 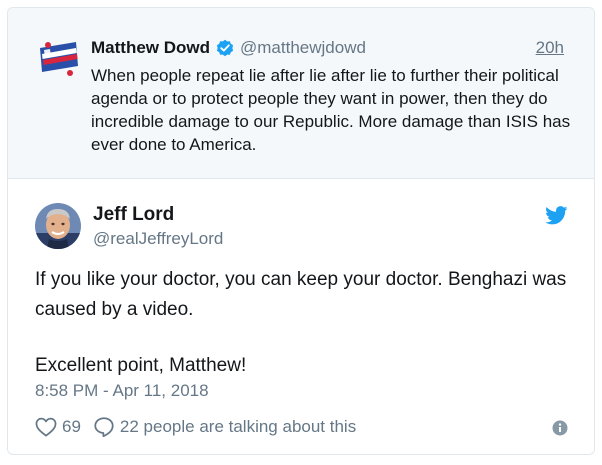 What do you see at coordinates (238, 426) in the screenshot?
I see `conversation-label: 22 people are talking about this` at bounding box center [238, 426].